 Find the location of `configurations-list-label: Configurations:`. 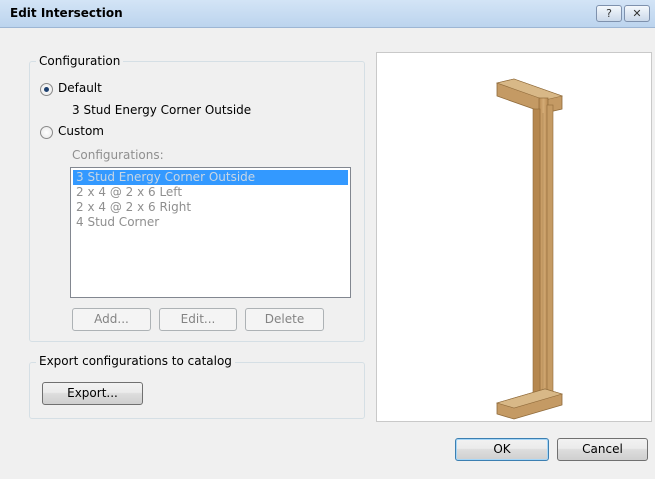

configurations-list-label: Configurations: is located at coordinates (118, 155).